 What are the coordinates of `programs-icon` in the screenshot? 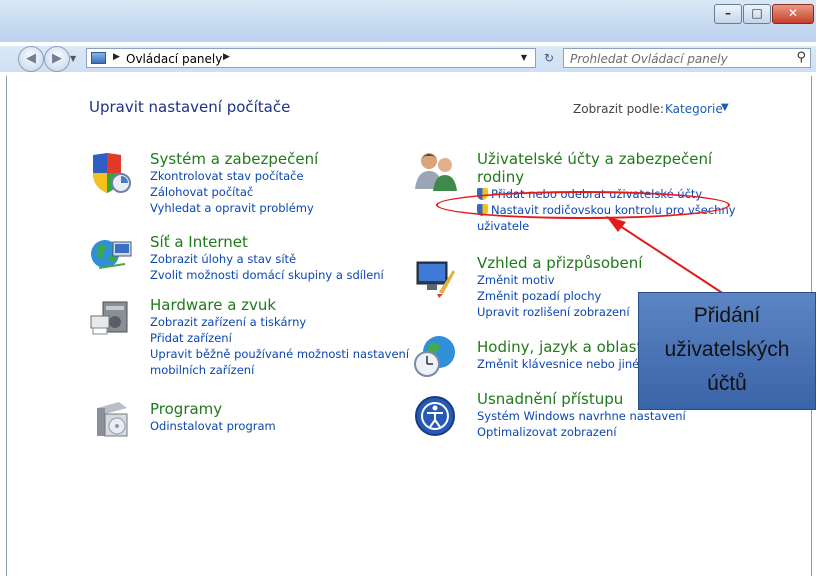 It's located at (111, 418).